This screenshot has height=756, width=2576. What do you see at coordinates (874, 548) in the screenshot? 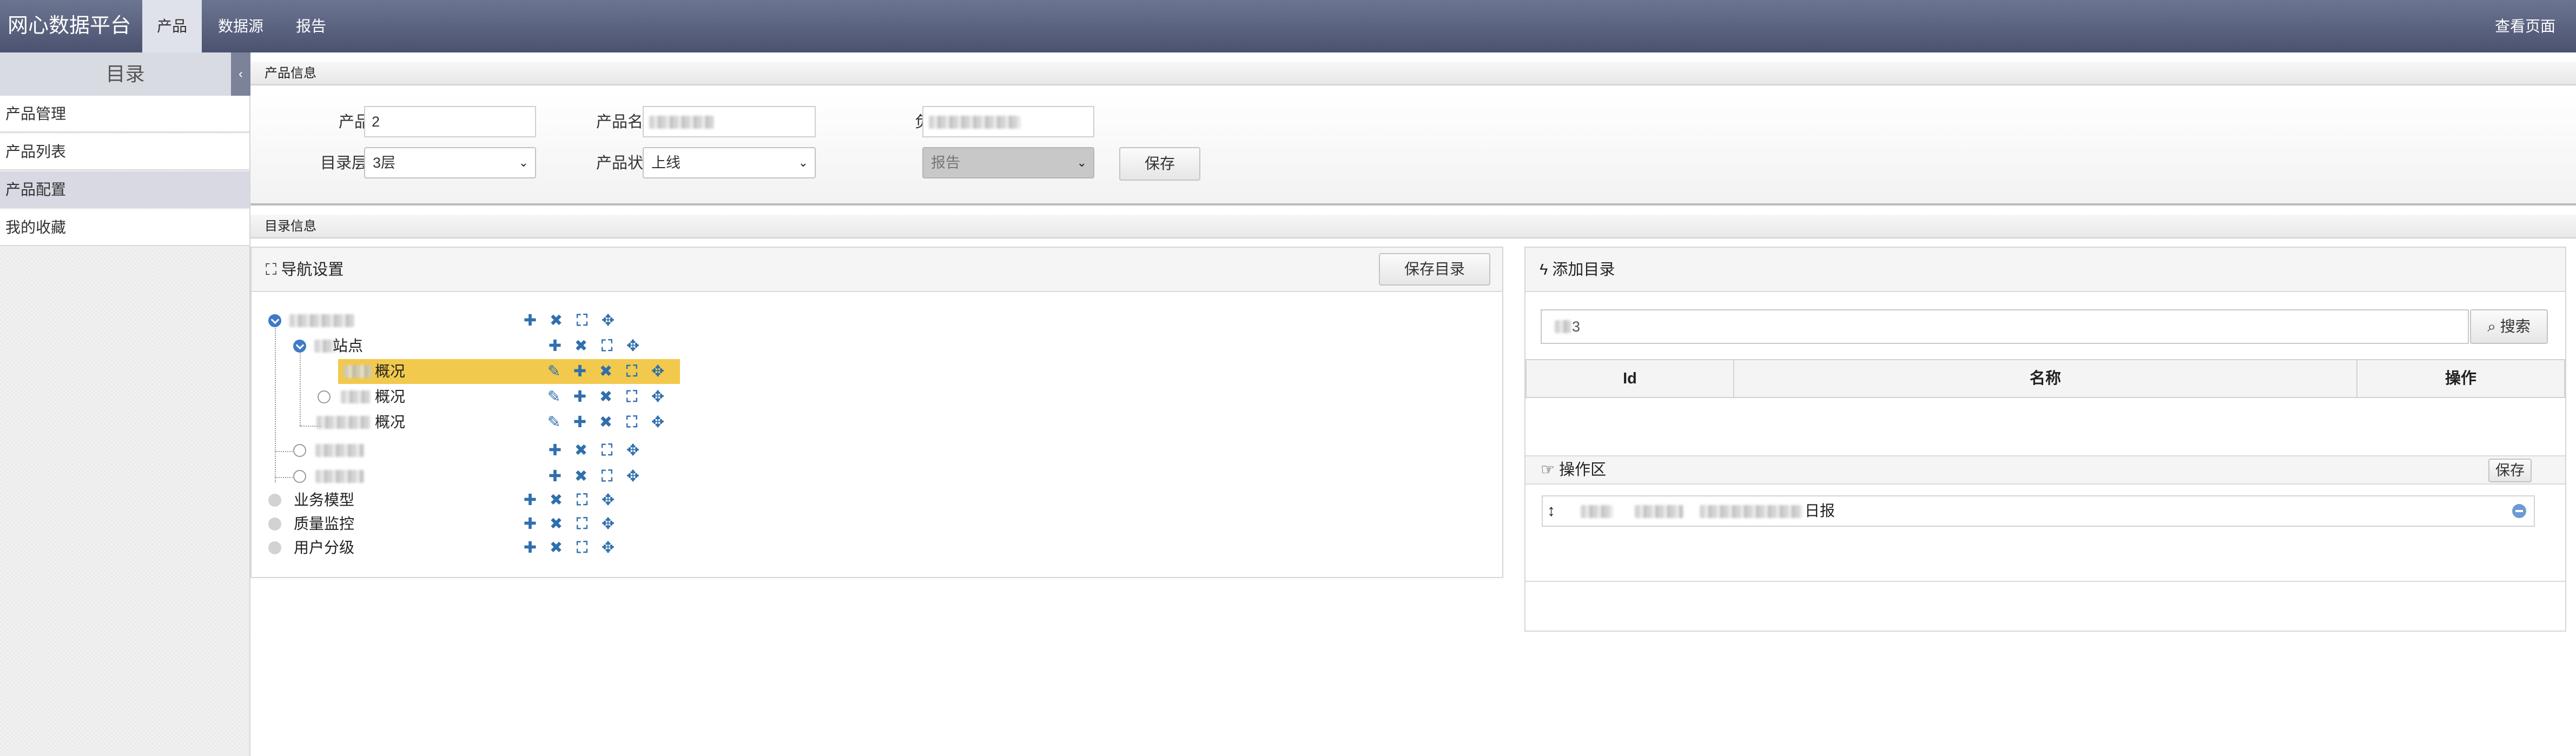
I see `tree-node: 用户分级 ✚ ✖ ⛶ ✥` at bounding box center [874, 548].